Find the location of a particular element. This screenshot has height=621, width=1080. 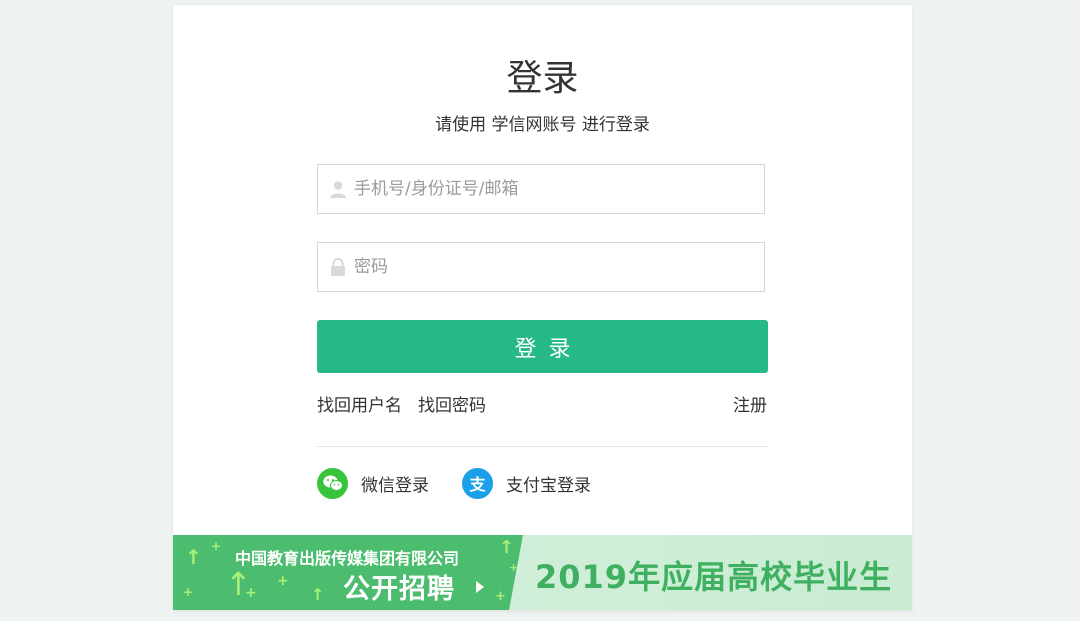

alipay-icon: 支 is located at coordinates (477, 483).